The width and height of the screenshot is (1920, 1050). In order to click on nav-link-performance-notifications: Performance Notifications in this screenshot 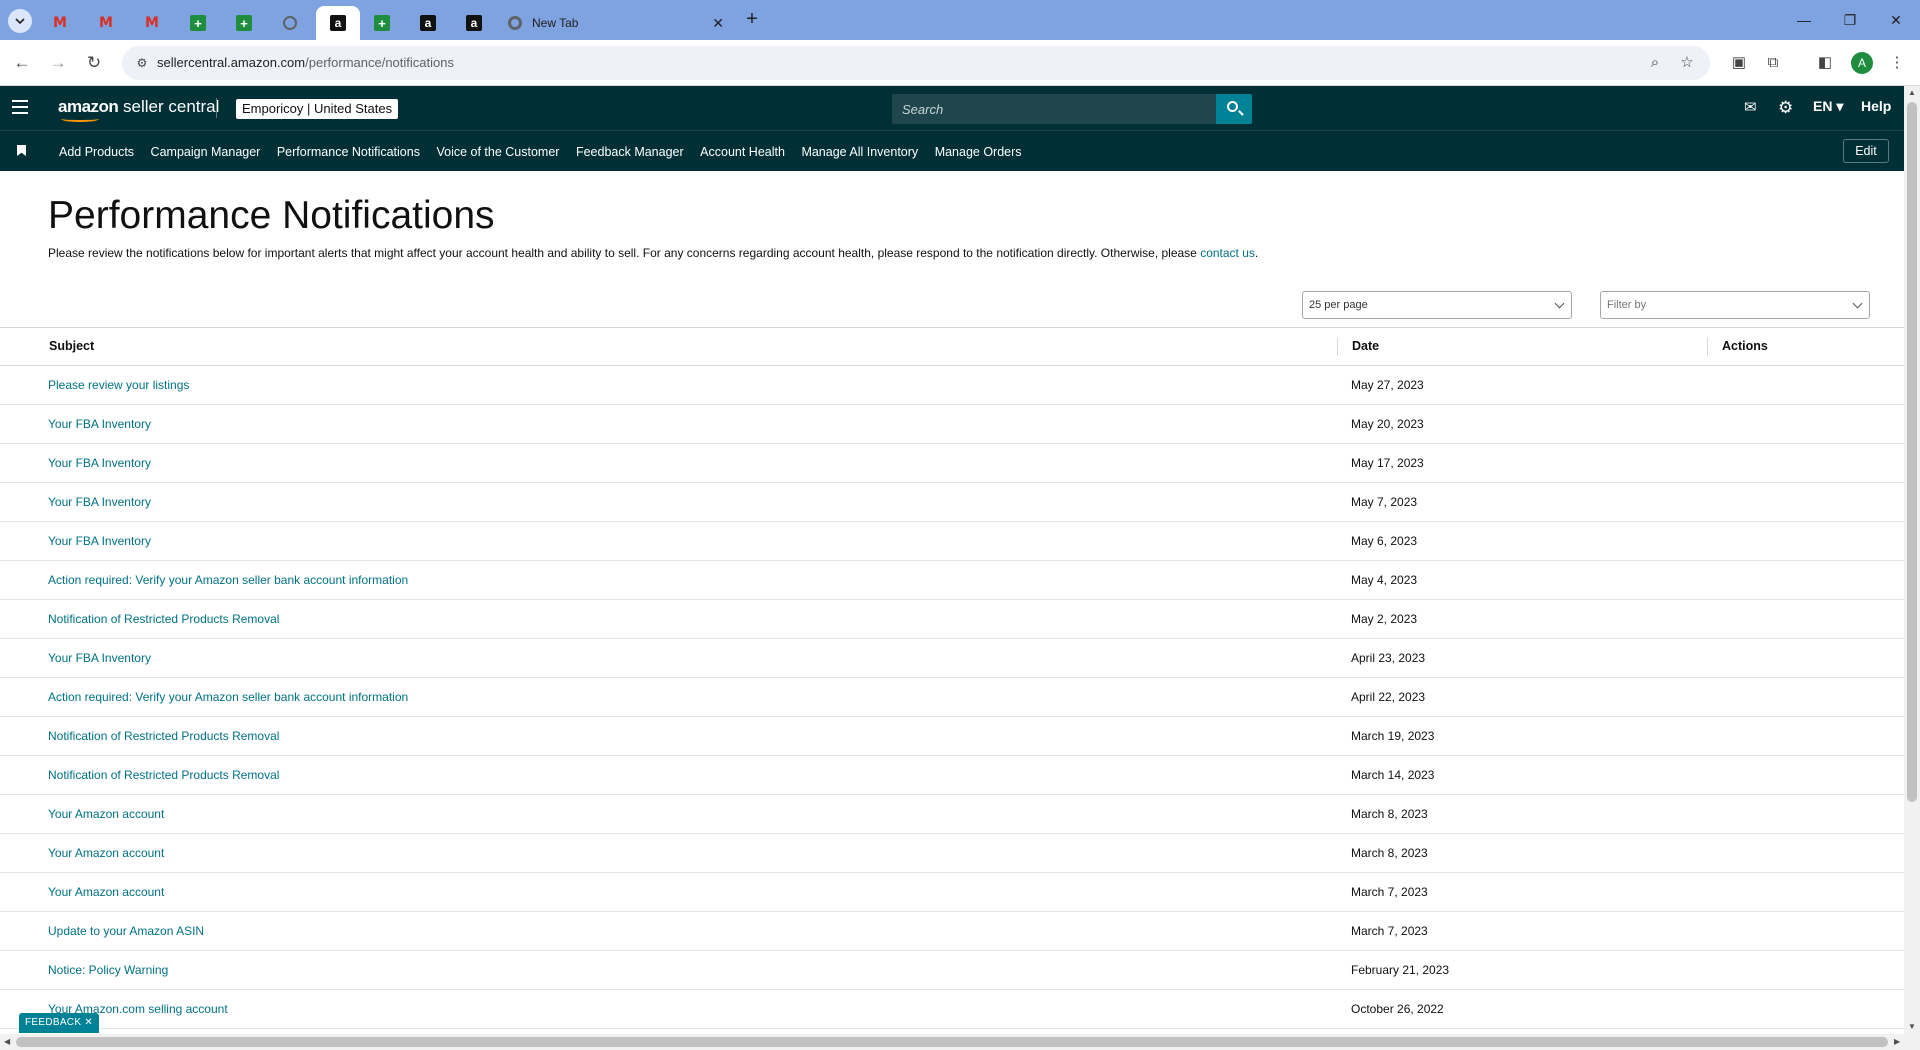, I will do `click(348, 152)`.